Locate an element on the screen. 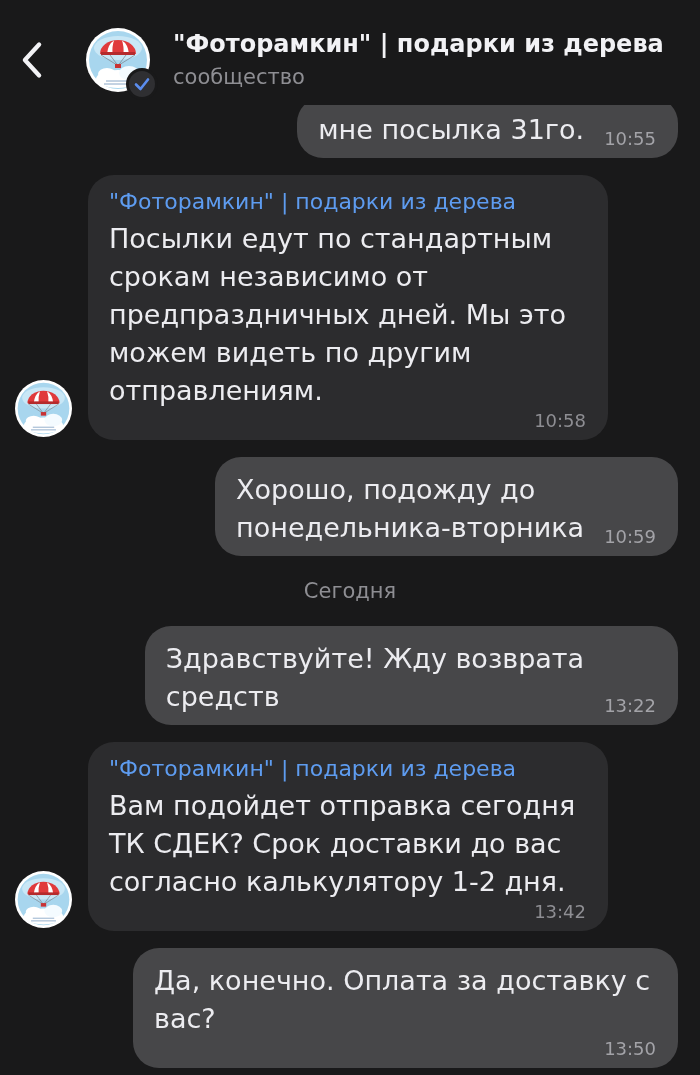  message-text: мне посылка 31го. is located at coordinates (451, 130).